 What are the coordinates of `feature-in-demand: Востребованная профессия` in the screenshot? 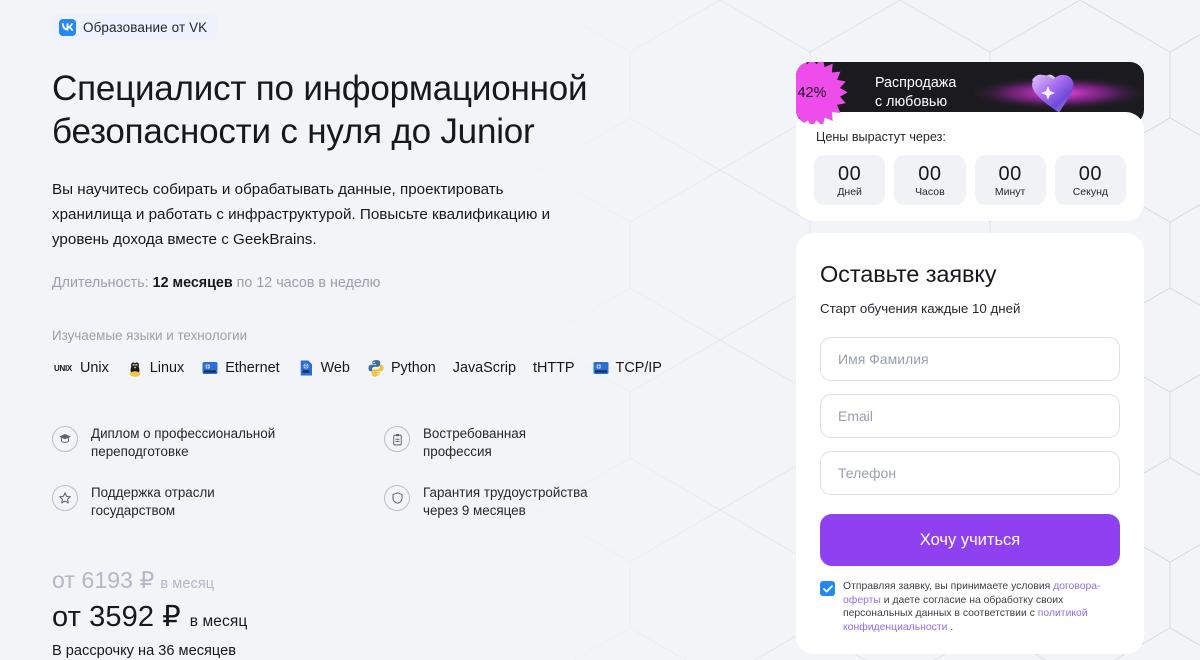 It's located at (514, 442).